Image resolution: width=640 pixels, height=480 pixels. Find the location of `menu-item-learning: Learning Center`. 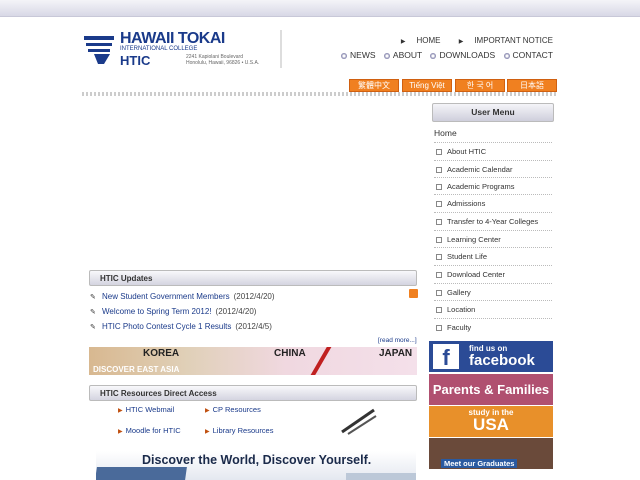

menu-item-learning: Learning Center is located at coordinates (493, 239).